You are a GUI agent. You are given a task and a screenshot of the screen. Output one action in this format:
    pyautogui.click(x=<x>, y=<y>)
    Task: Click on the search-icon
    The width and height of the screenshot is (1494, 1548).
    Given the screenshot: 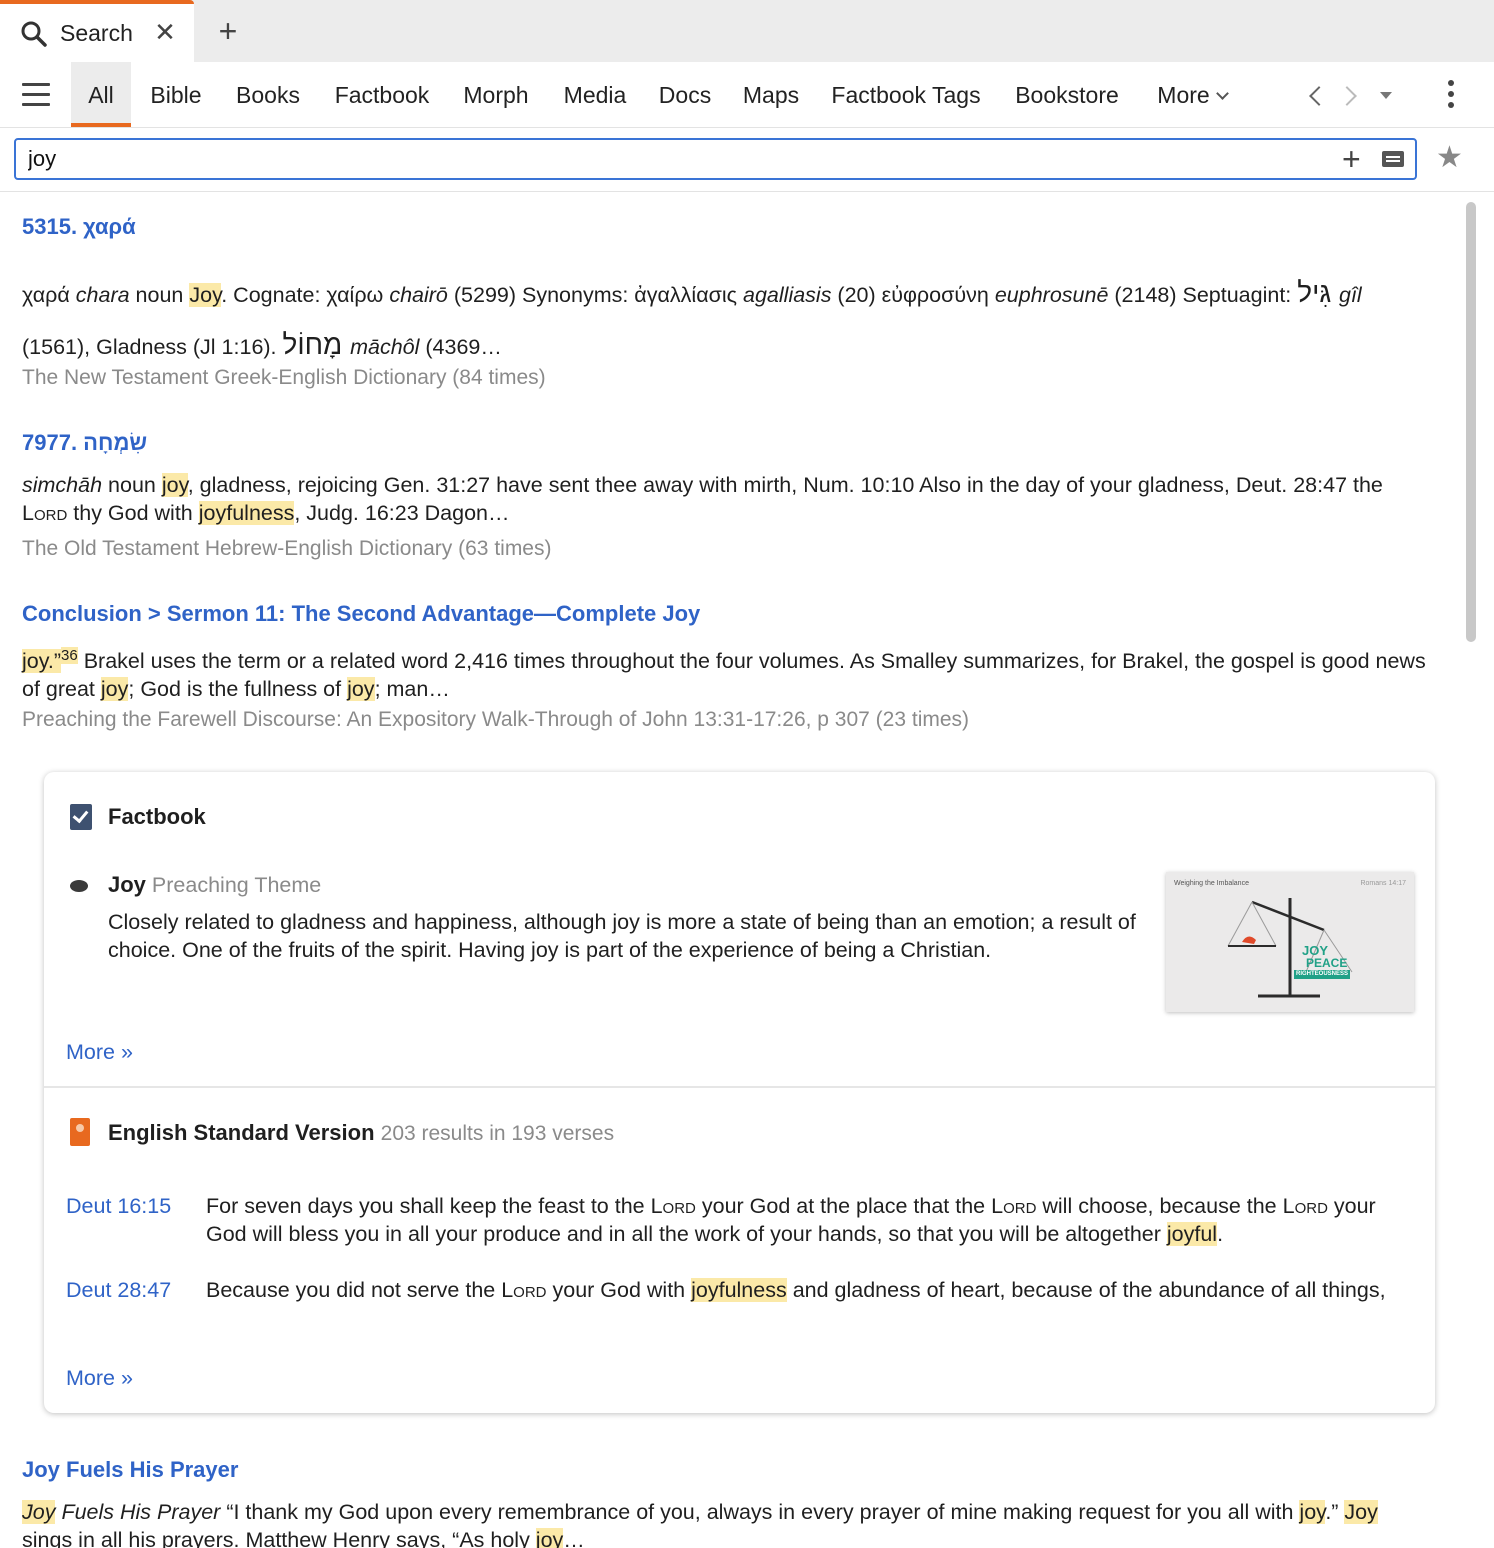 What is the action you would take?
    pyautogui.click(x=34, y=34)
    